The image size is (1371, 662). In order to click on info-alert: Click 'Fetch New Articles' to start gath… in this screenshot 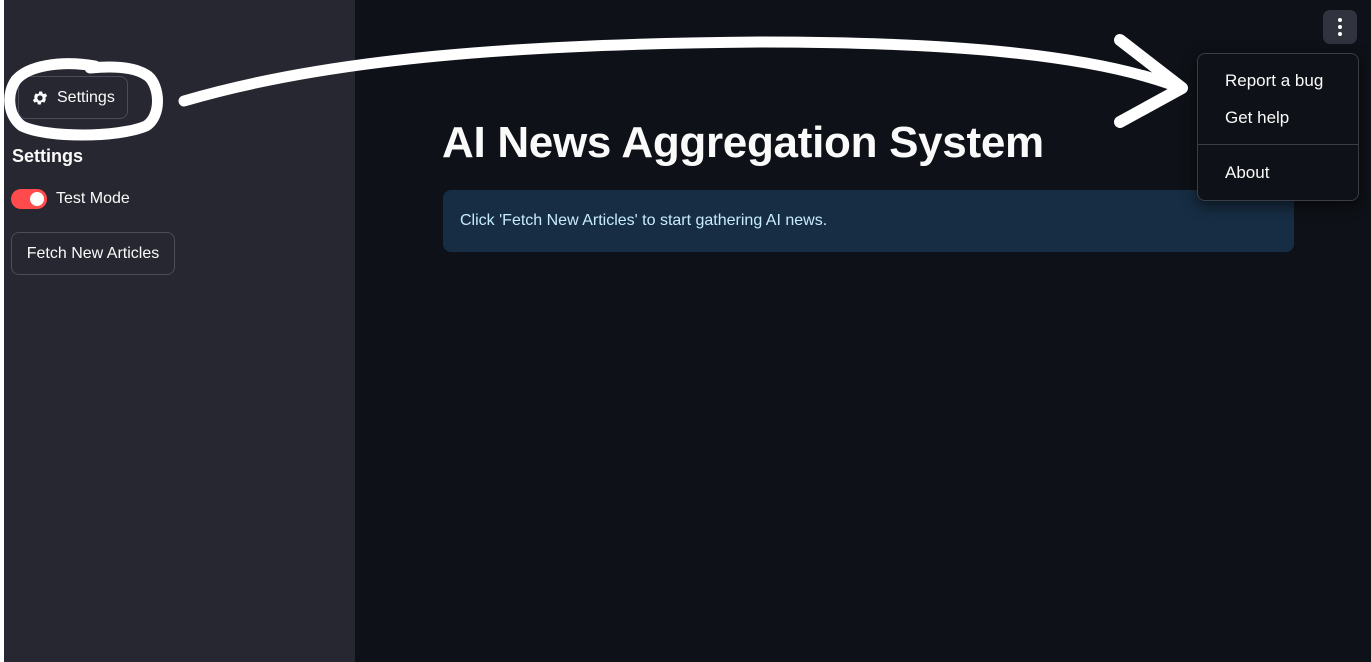, I will do `click(868, 221)`.